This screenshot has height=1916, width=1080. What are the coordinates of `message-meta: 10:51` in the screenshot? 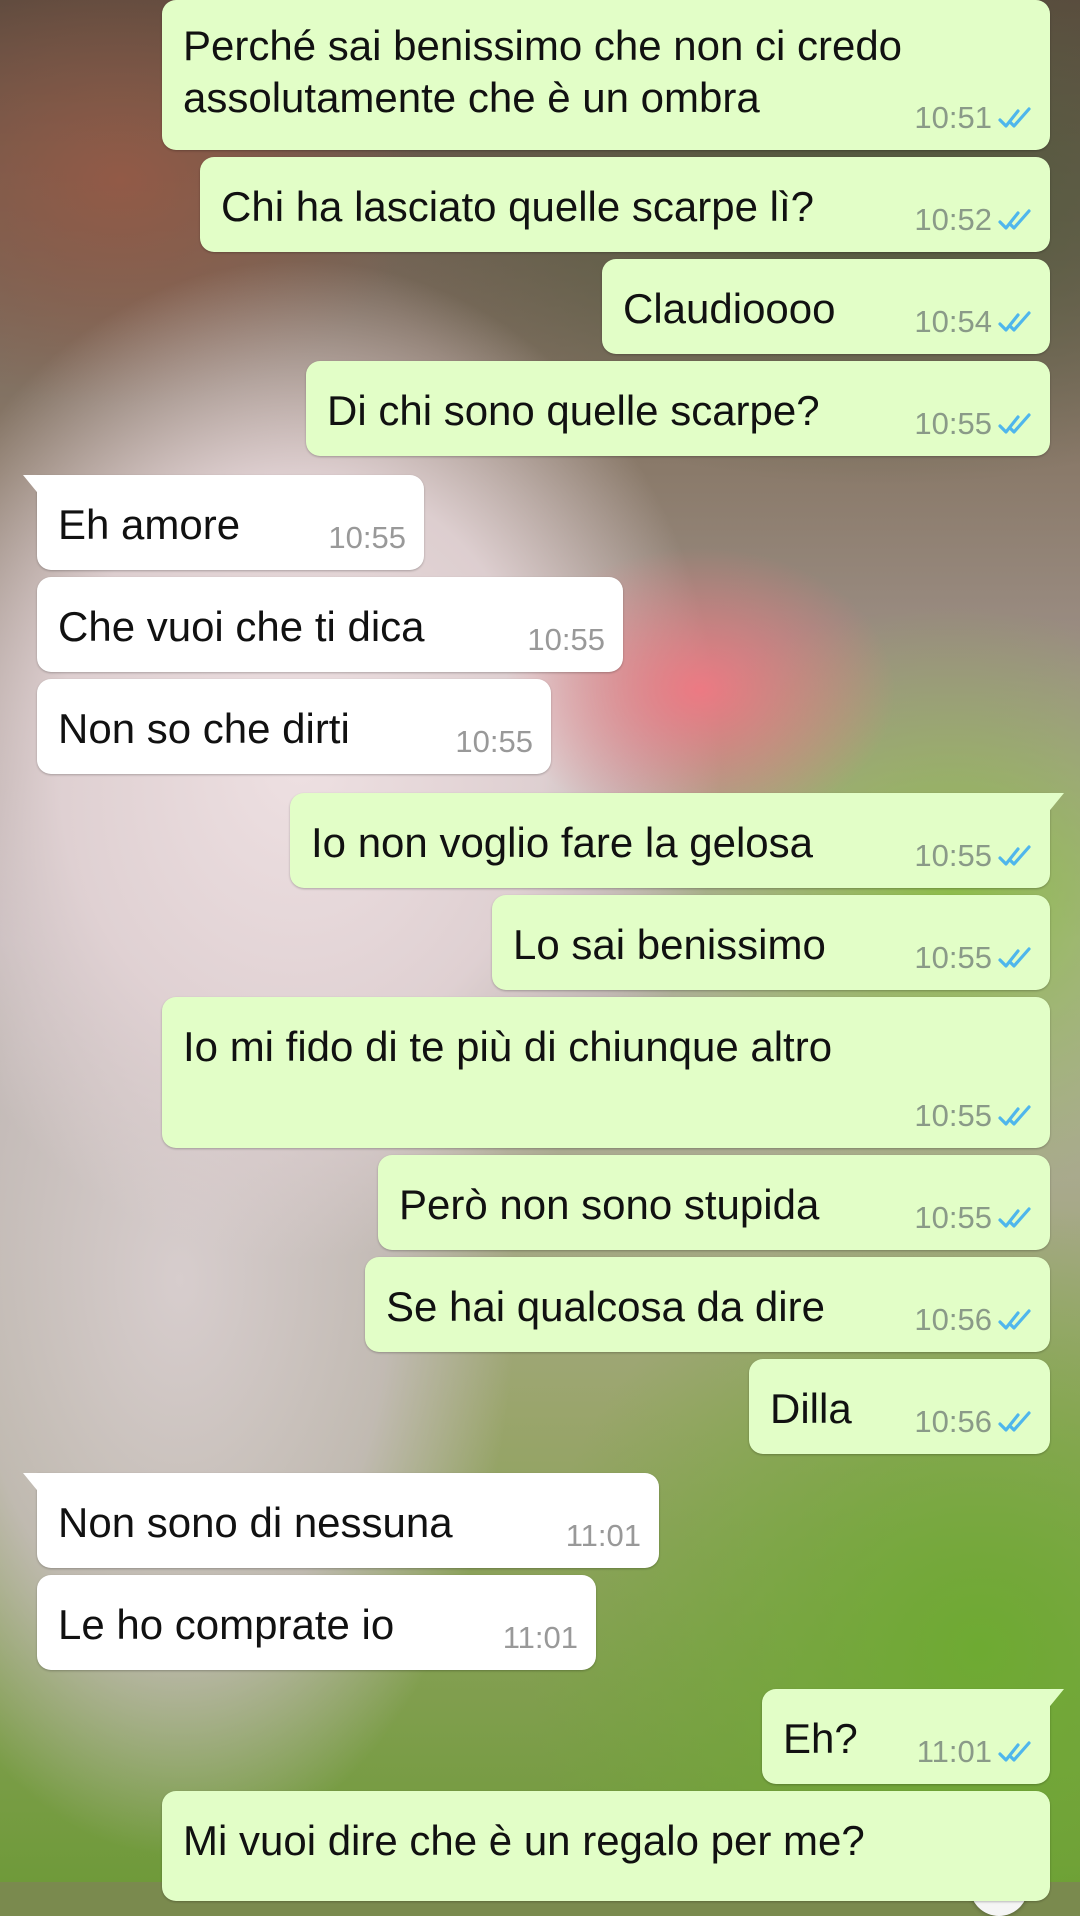 It's located at (973, 118).